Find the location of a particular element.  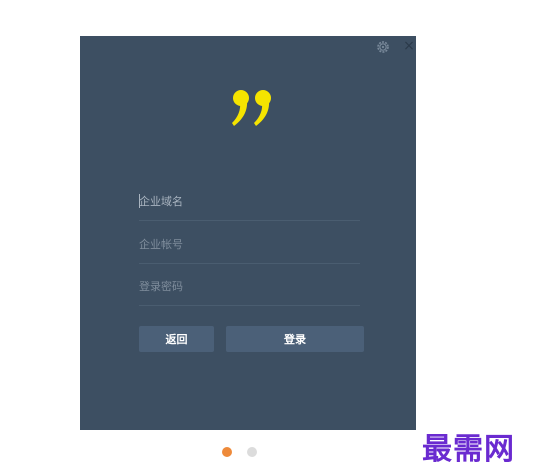

back-button: 返回 is located at coordinates (176, 339).